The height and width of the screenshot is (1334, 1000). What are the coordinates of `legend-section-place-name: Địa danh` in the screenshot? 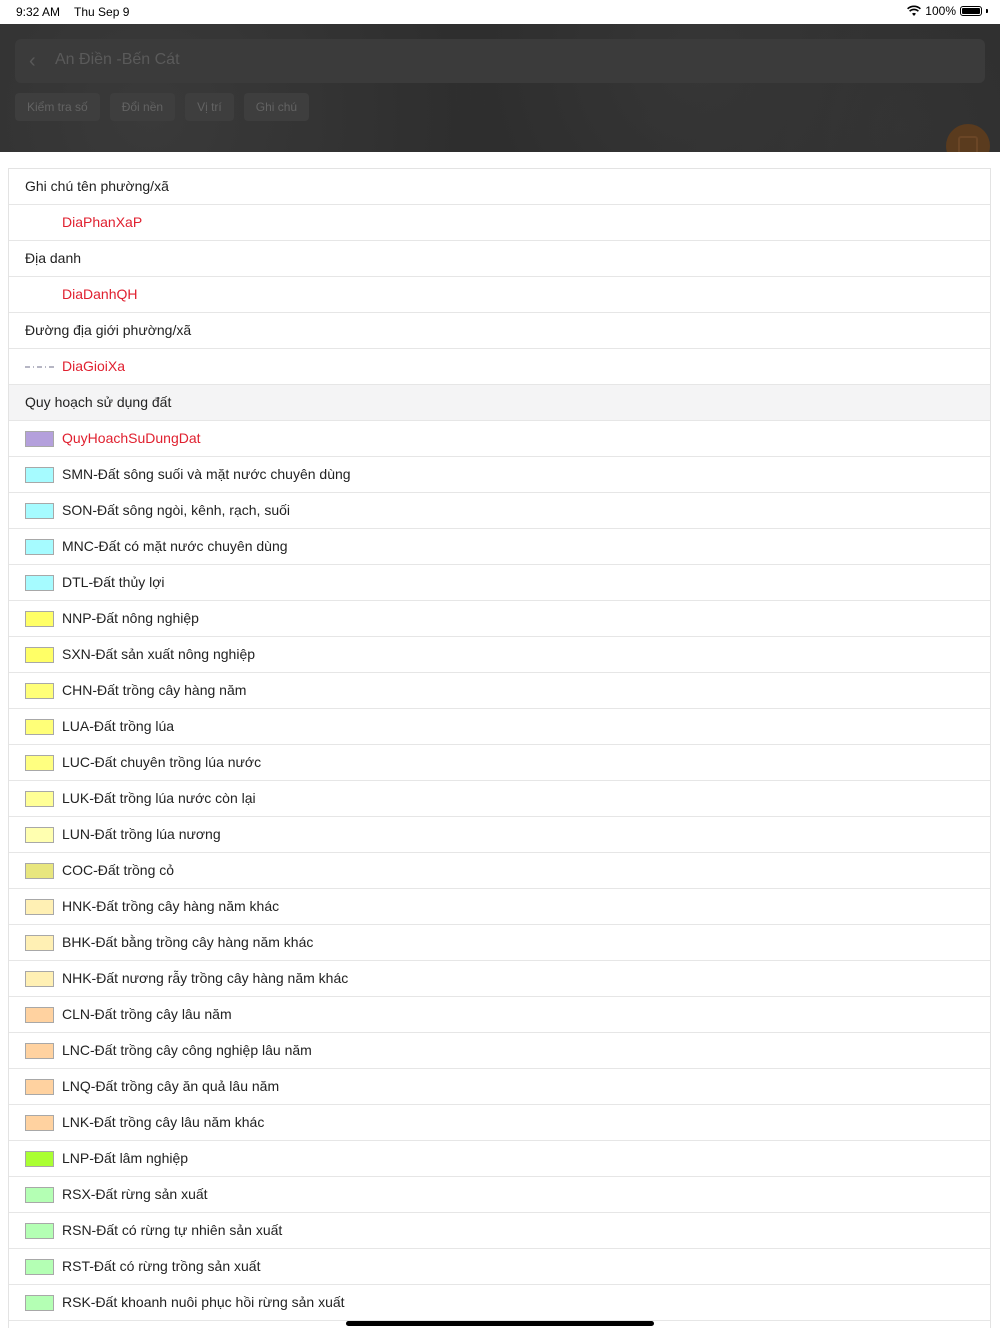 It's located at (499, 259).